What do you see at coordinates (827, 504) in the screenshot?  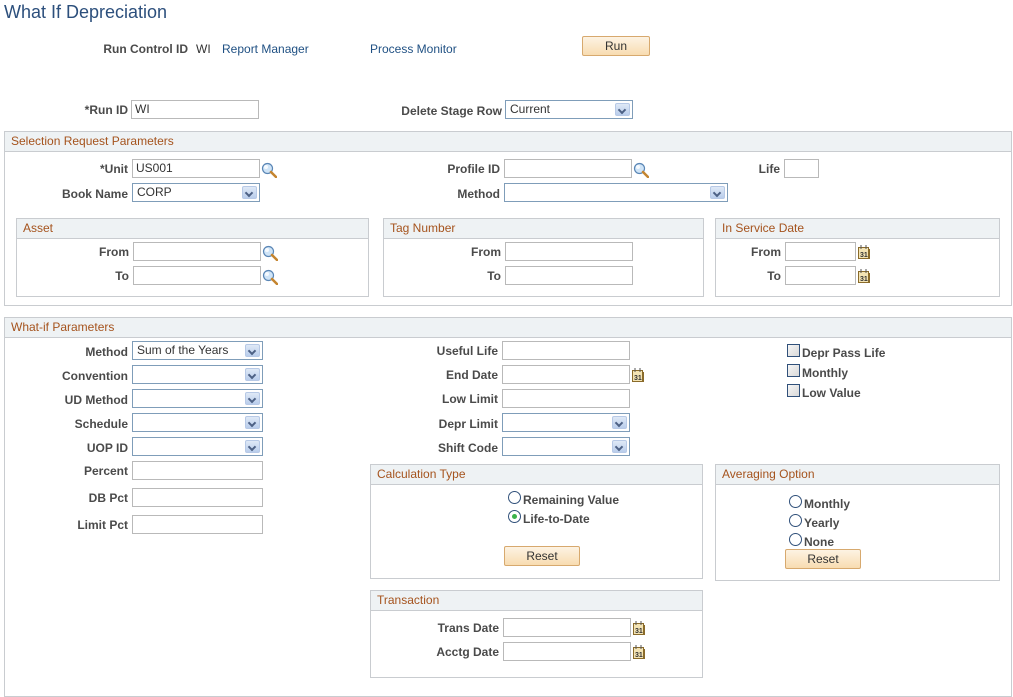 I see `avg-monthly-label: Monthly` at bounding box center [827, 504].